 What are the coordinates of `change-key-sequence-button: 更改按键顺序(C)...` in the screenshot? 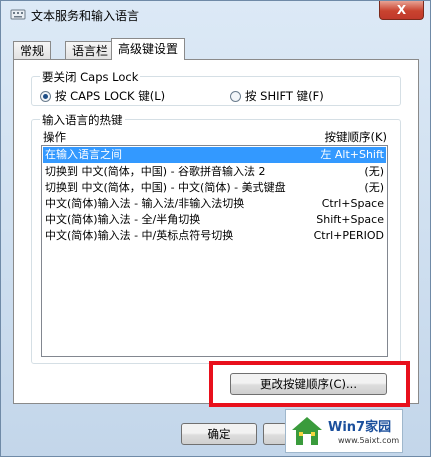 It's located at (308, 384).